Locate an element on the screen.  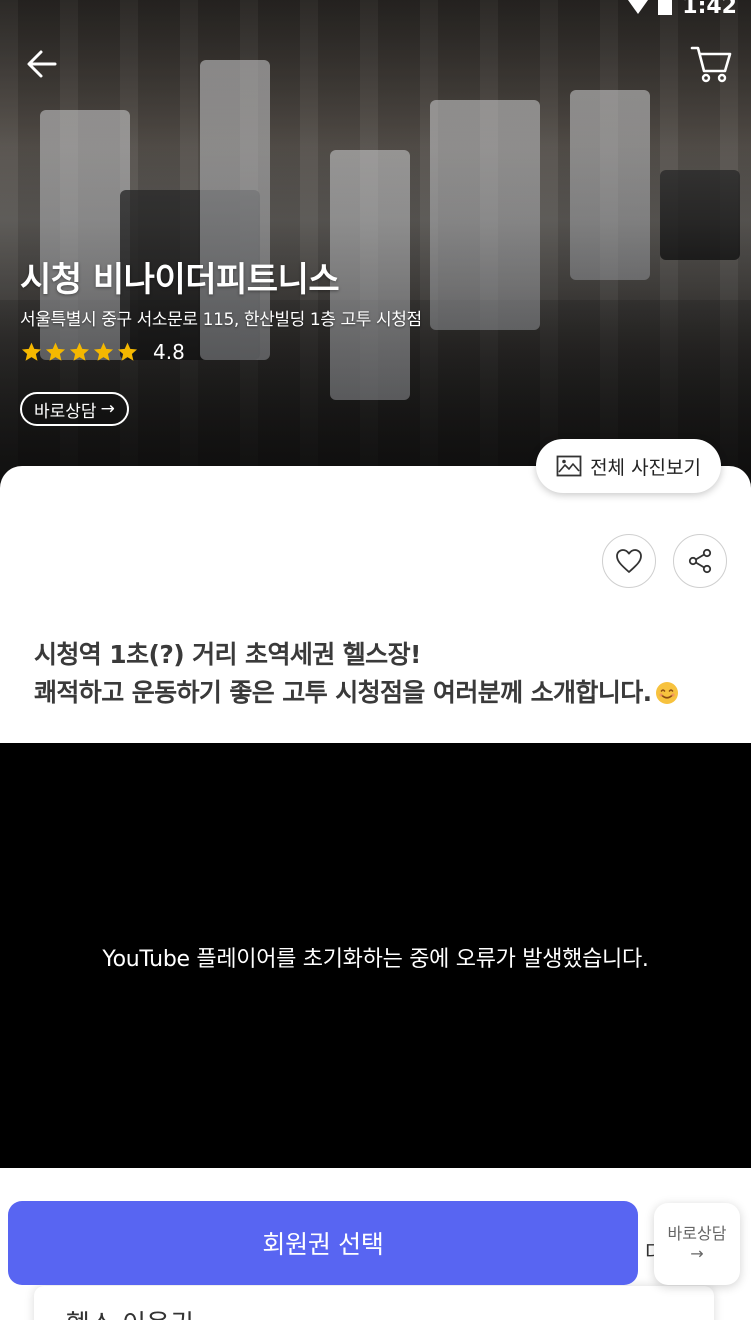
membership-card: 헬스 이용권 is located at coordinates (374, 1303).